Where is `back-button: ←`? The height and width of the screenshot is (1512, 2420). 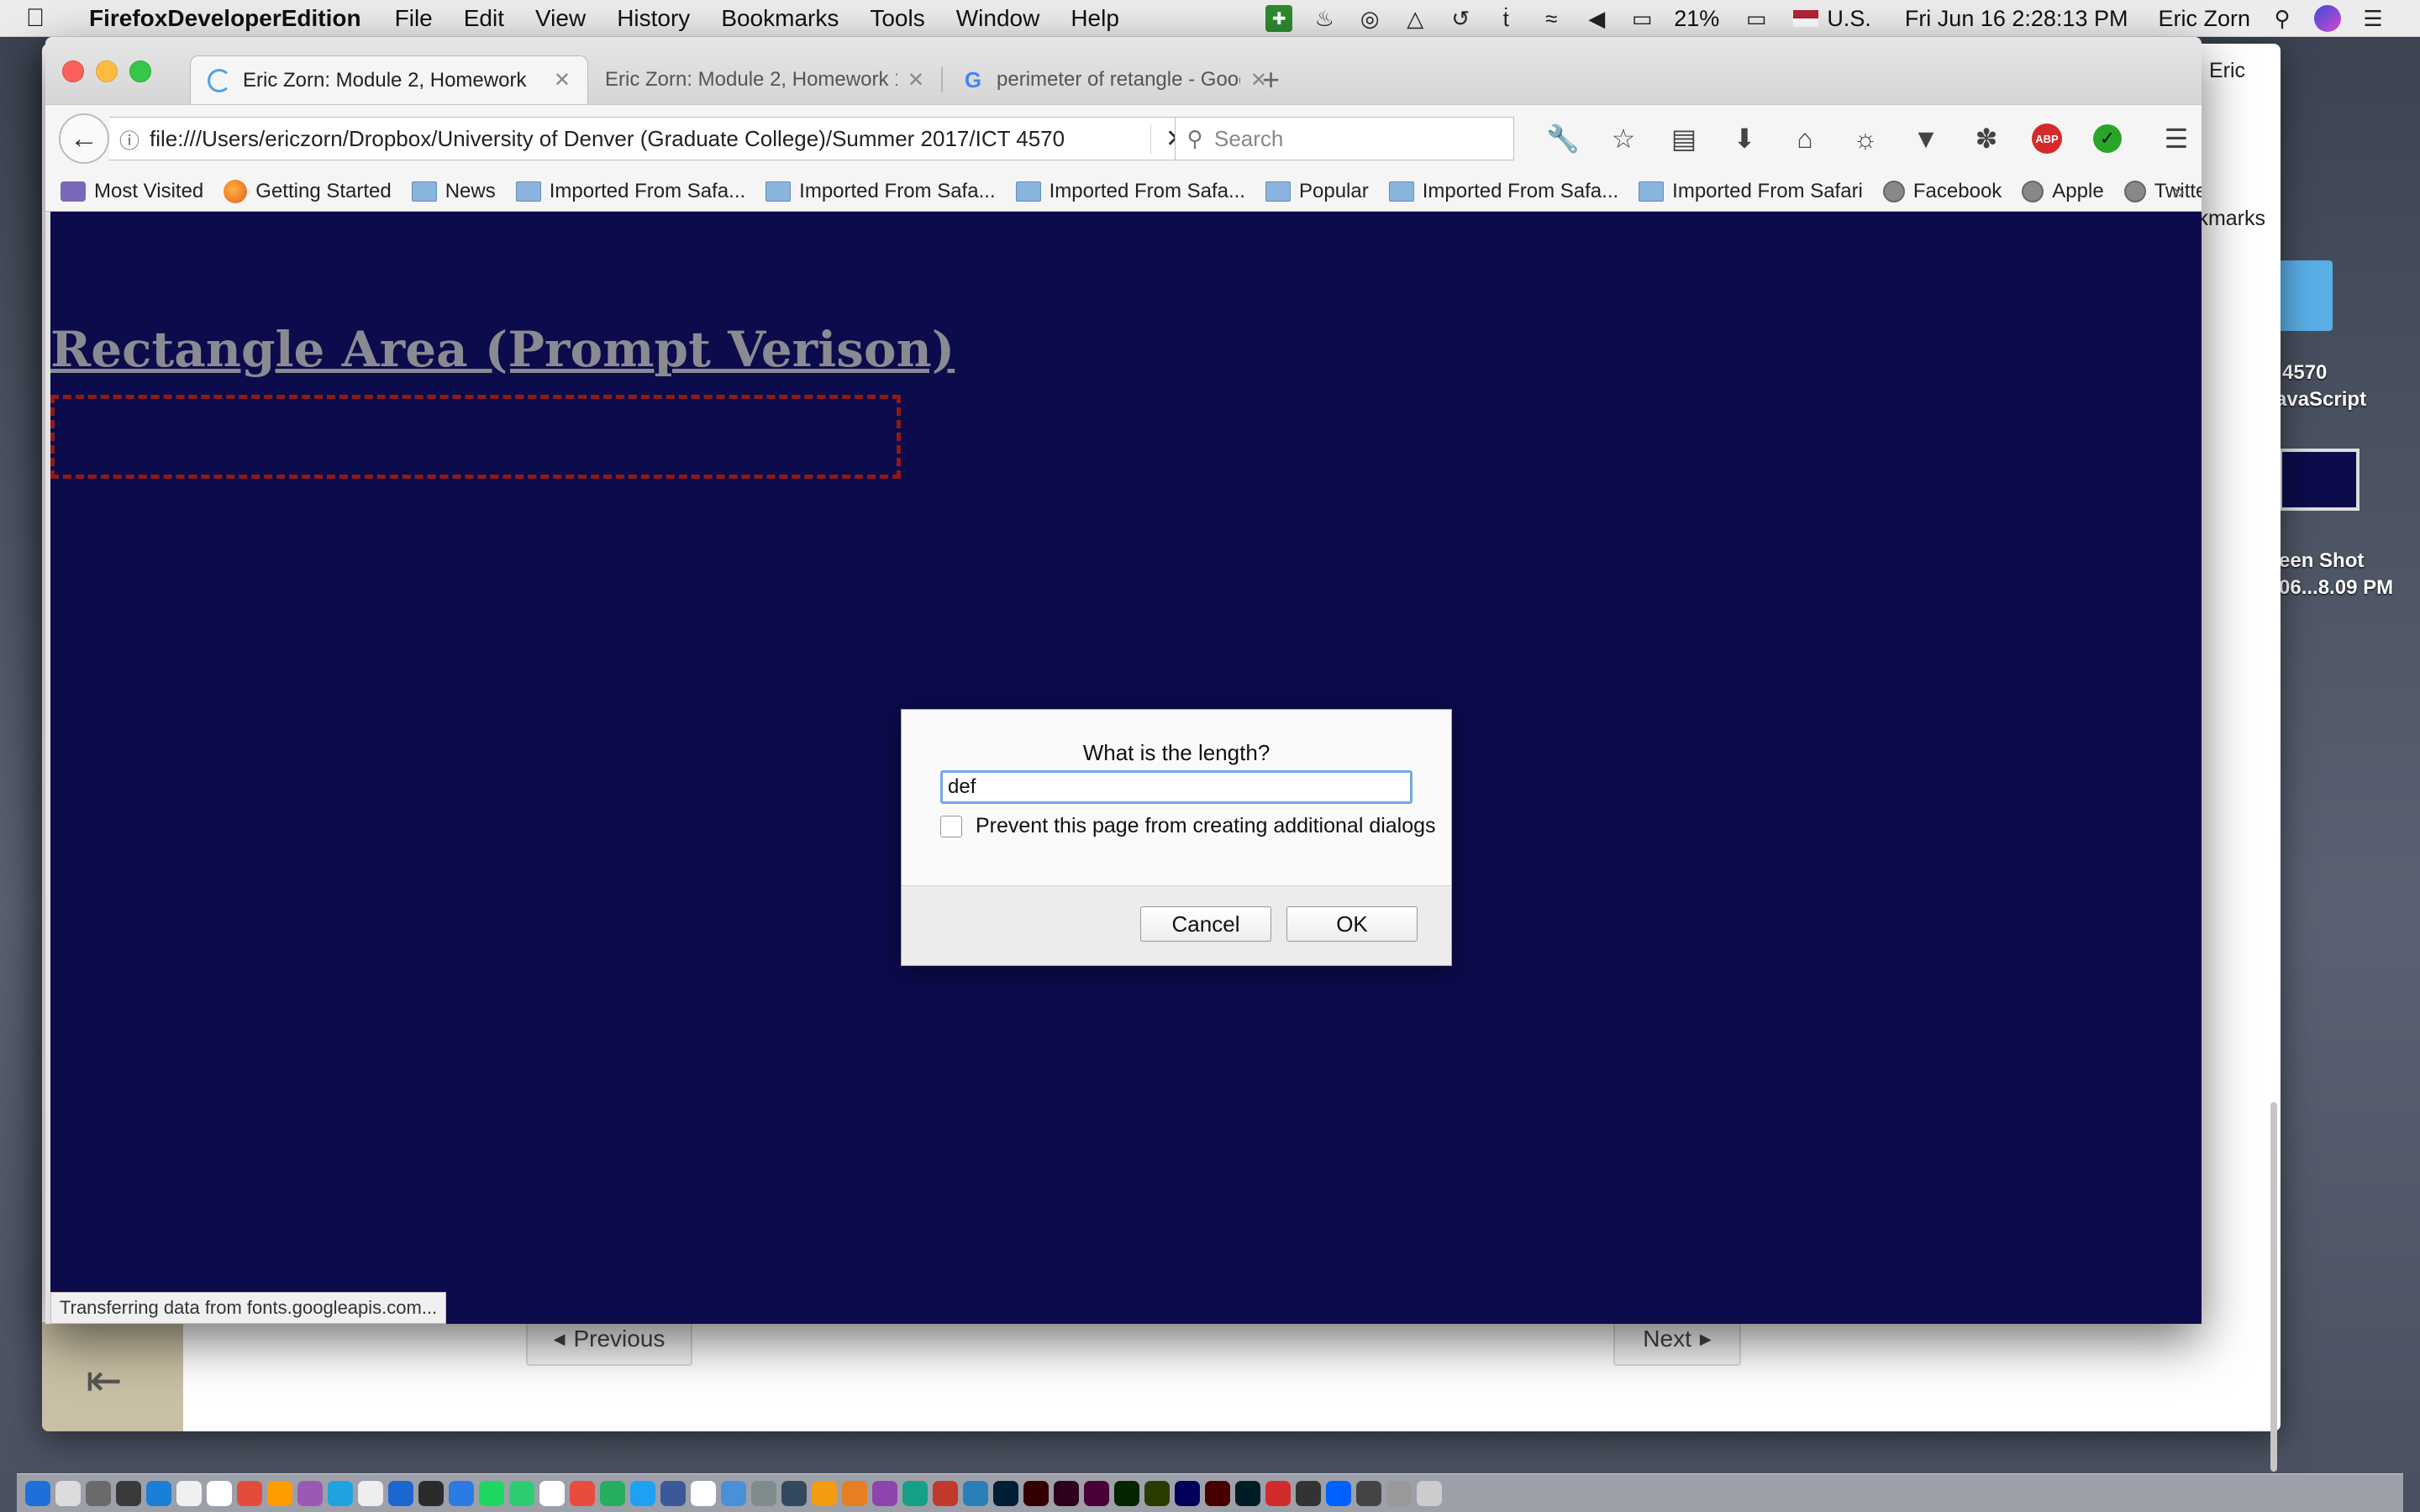
back-button: ← is located at coordinates (84, 138).